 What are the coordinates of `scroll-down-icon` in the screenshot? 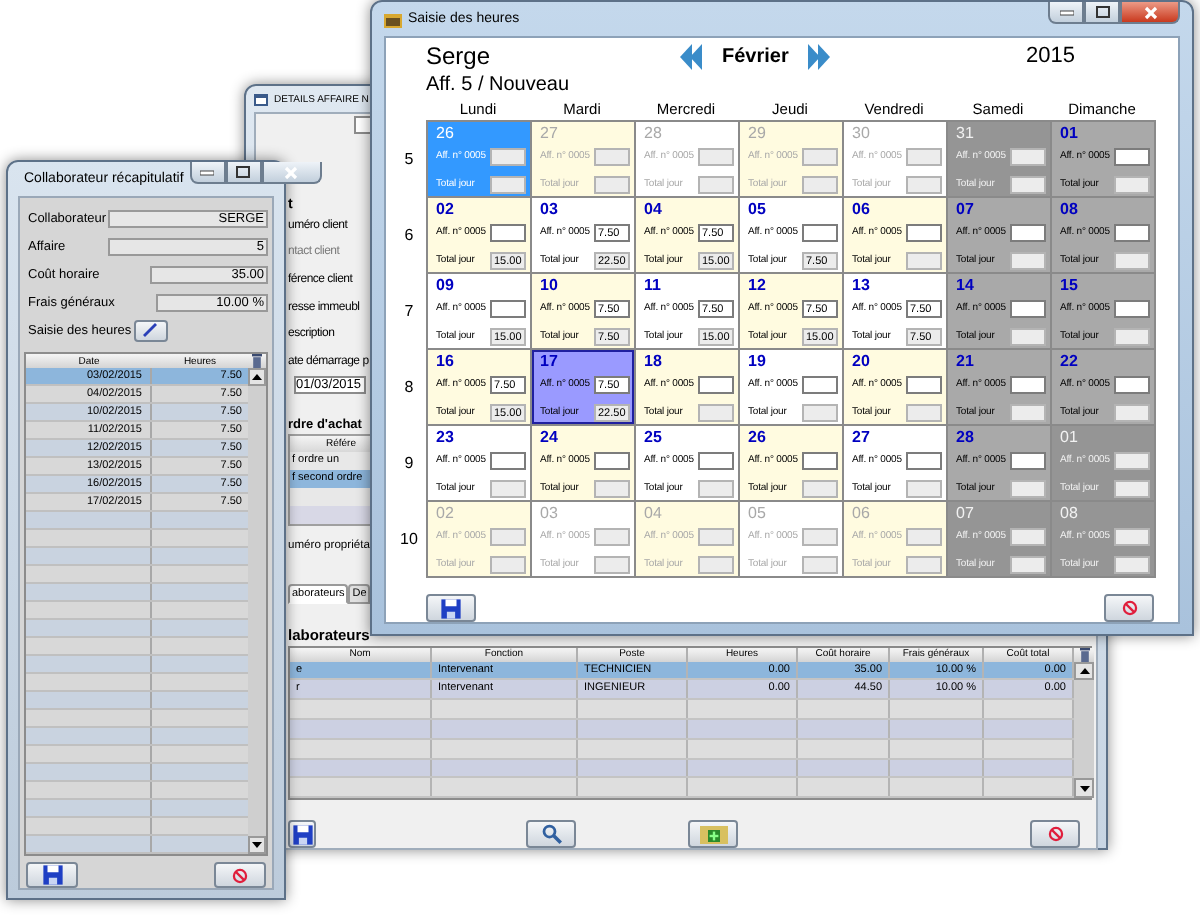 It's located at (257, 845).